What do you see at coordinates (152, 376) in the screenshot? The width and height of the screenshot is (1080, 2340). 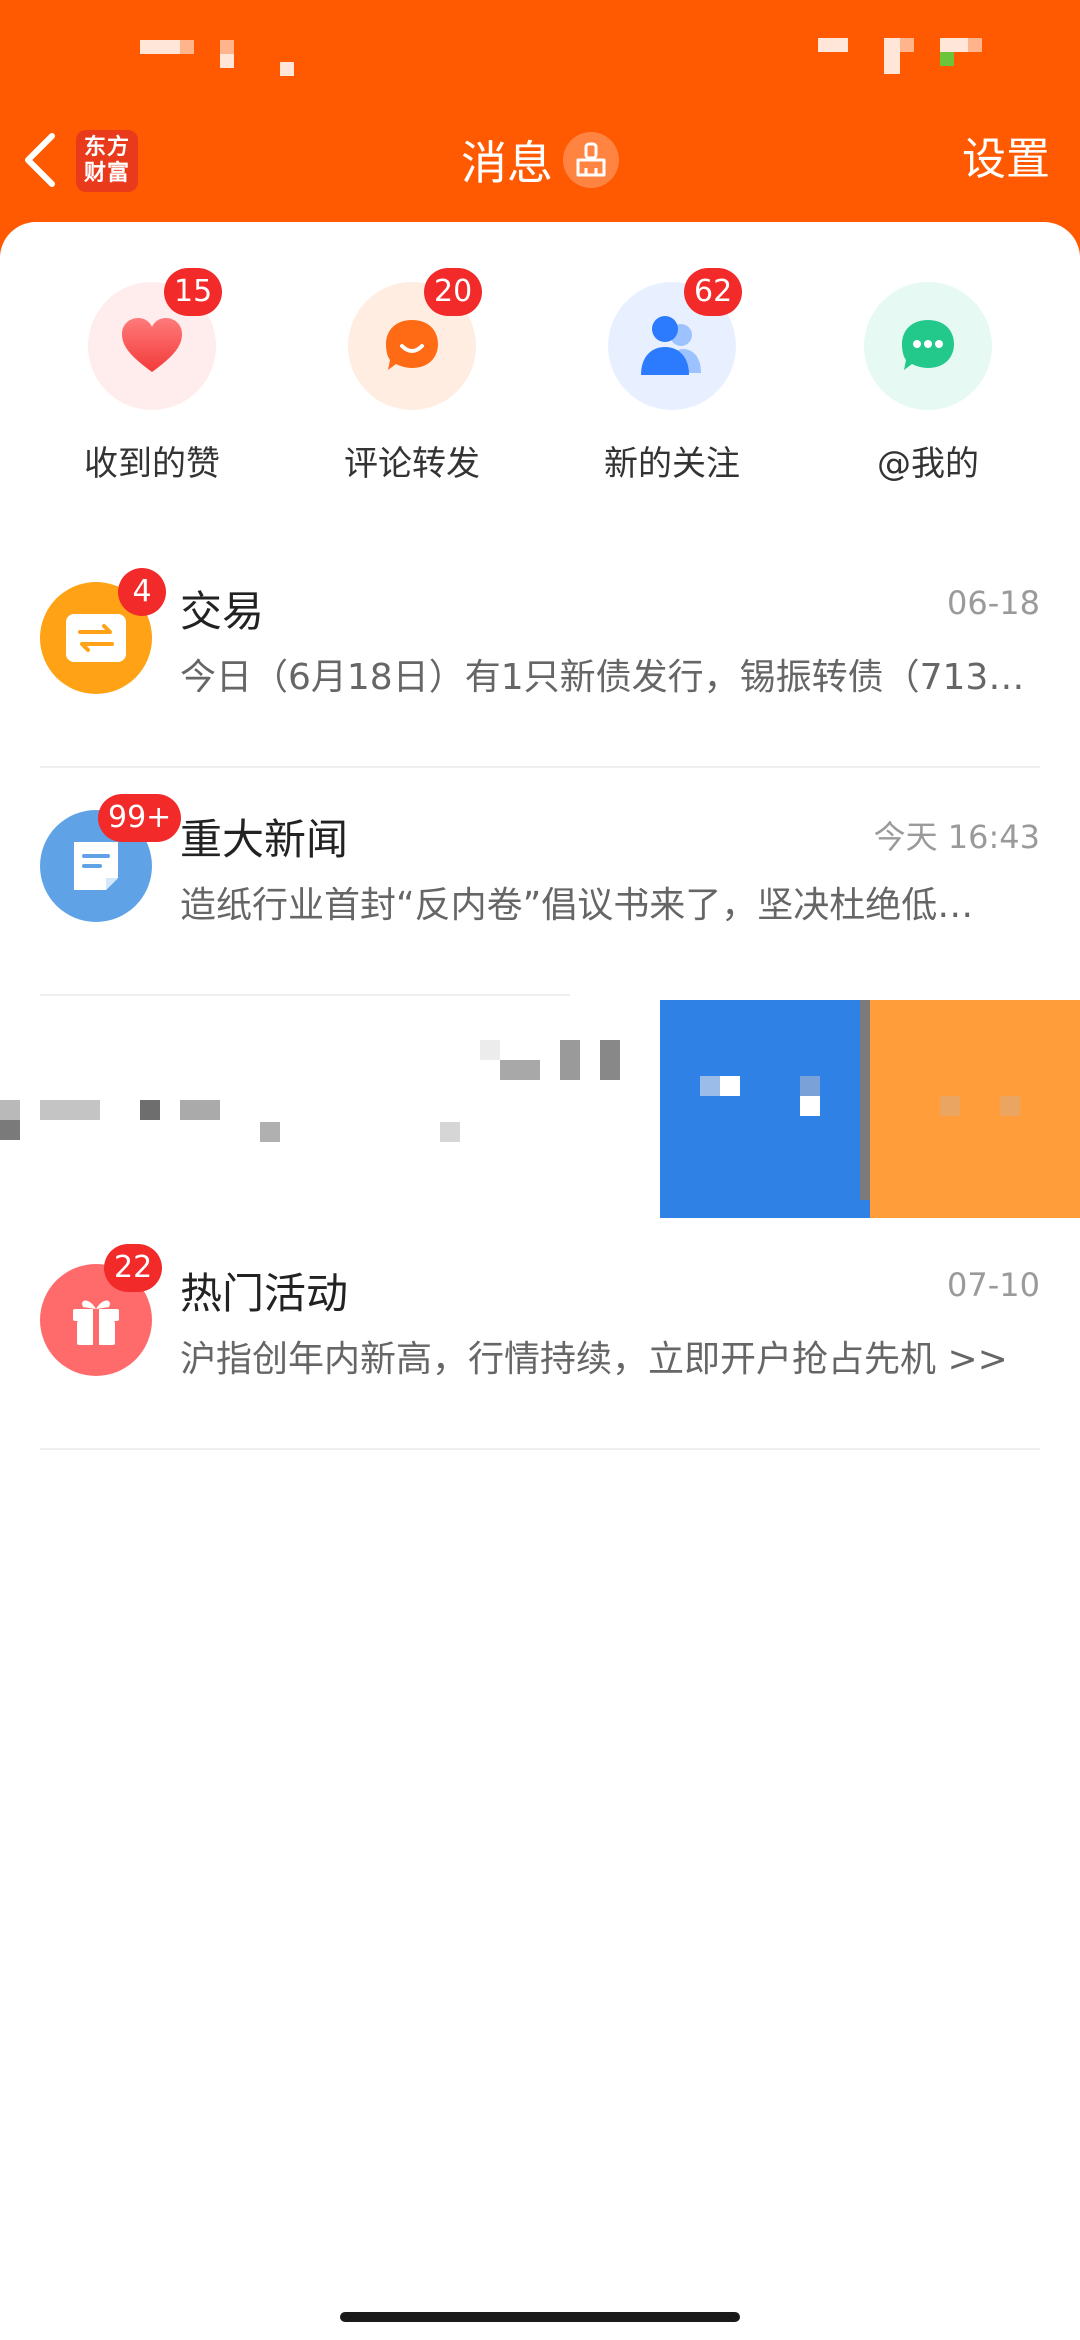 I see `quick-action-likes: 15 收到的赞` at bounding box center [152, 376].